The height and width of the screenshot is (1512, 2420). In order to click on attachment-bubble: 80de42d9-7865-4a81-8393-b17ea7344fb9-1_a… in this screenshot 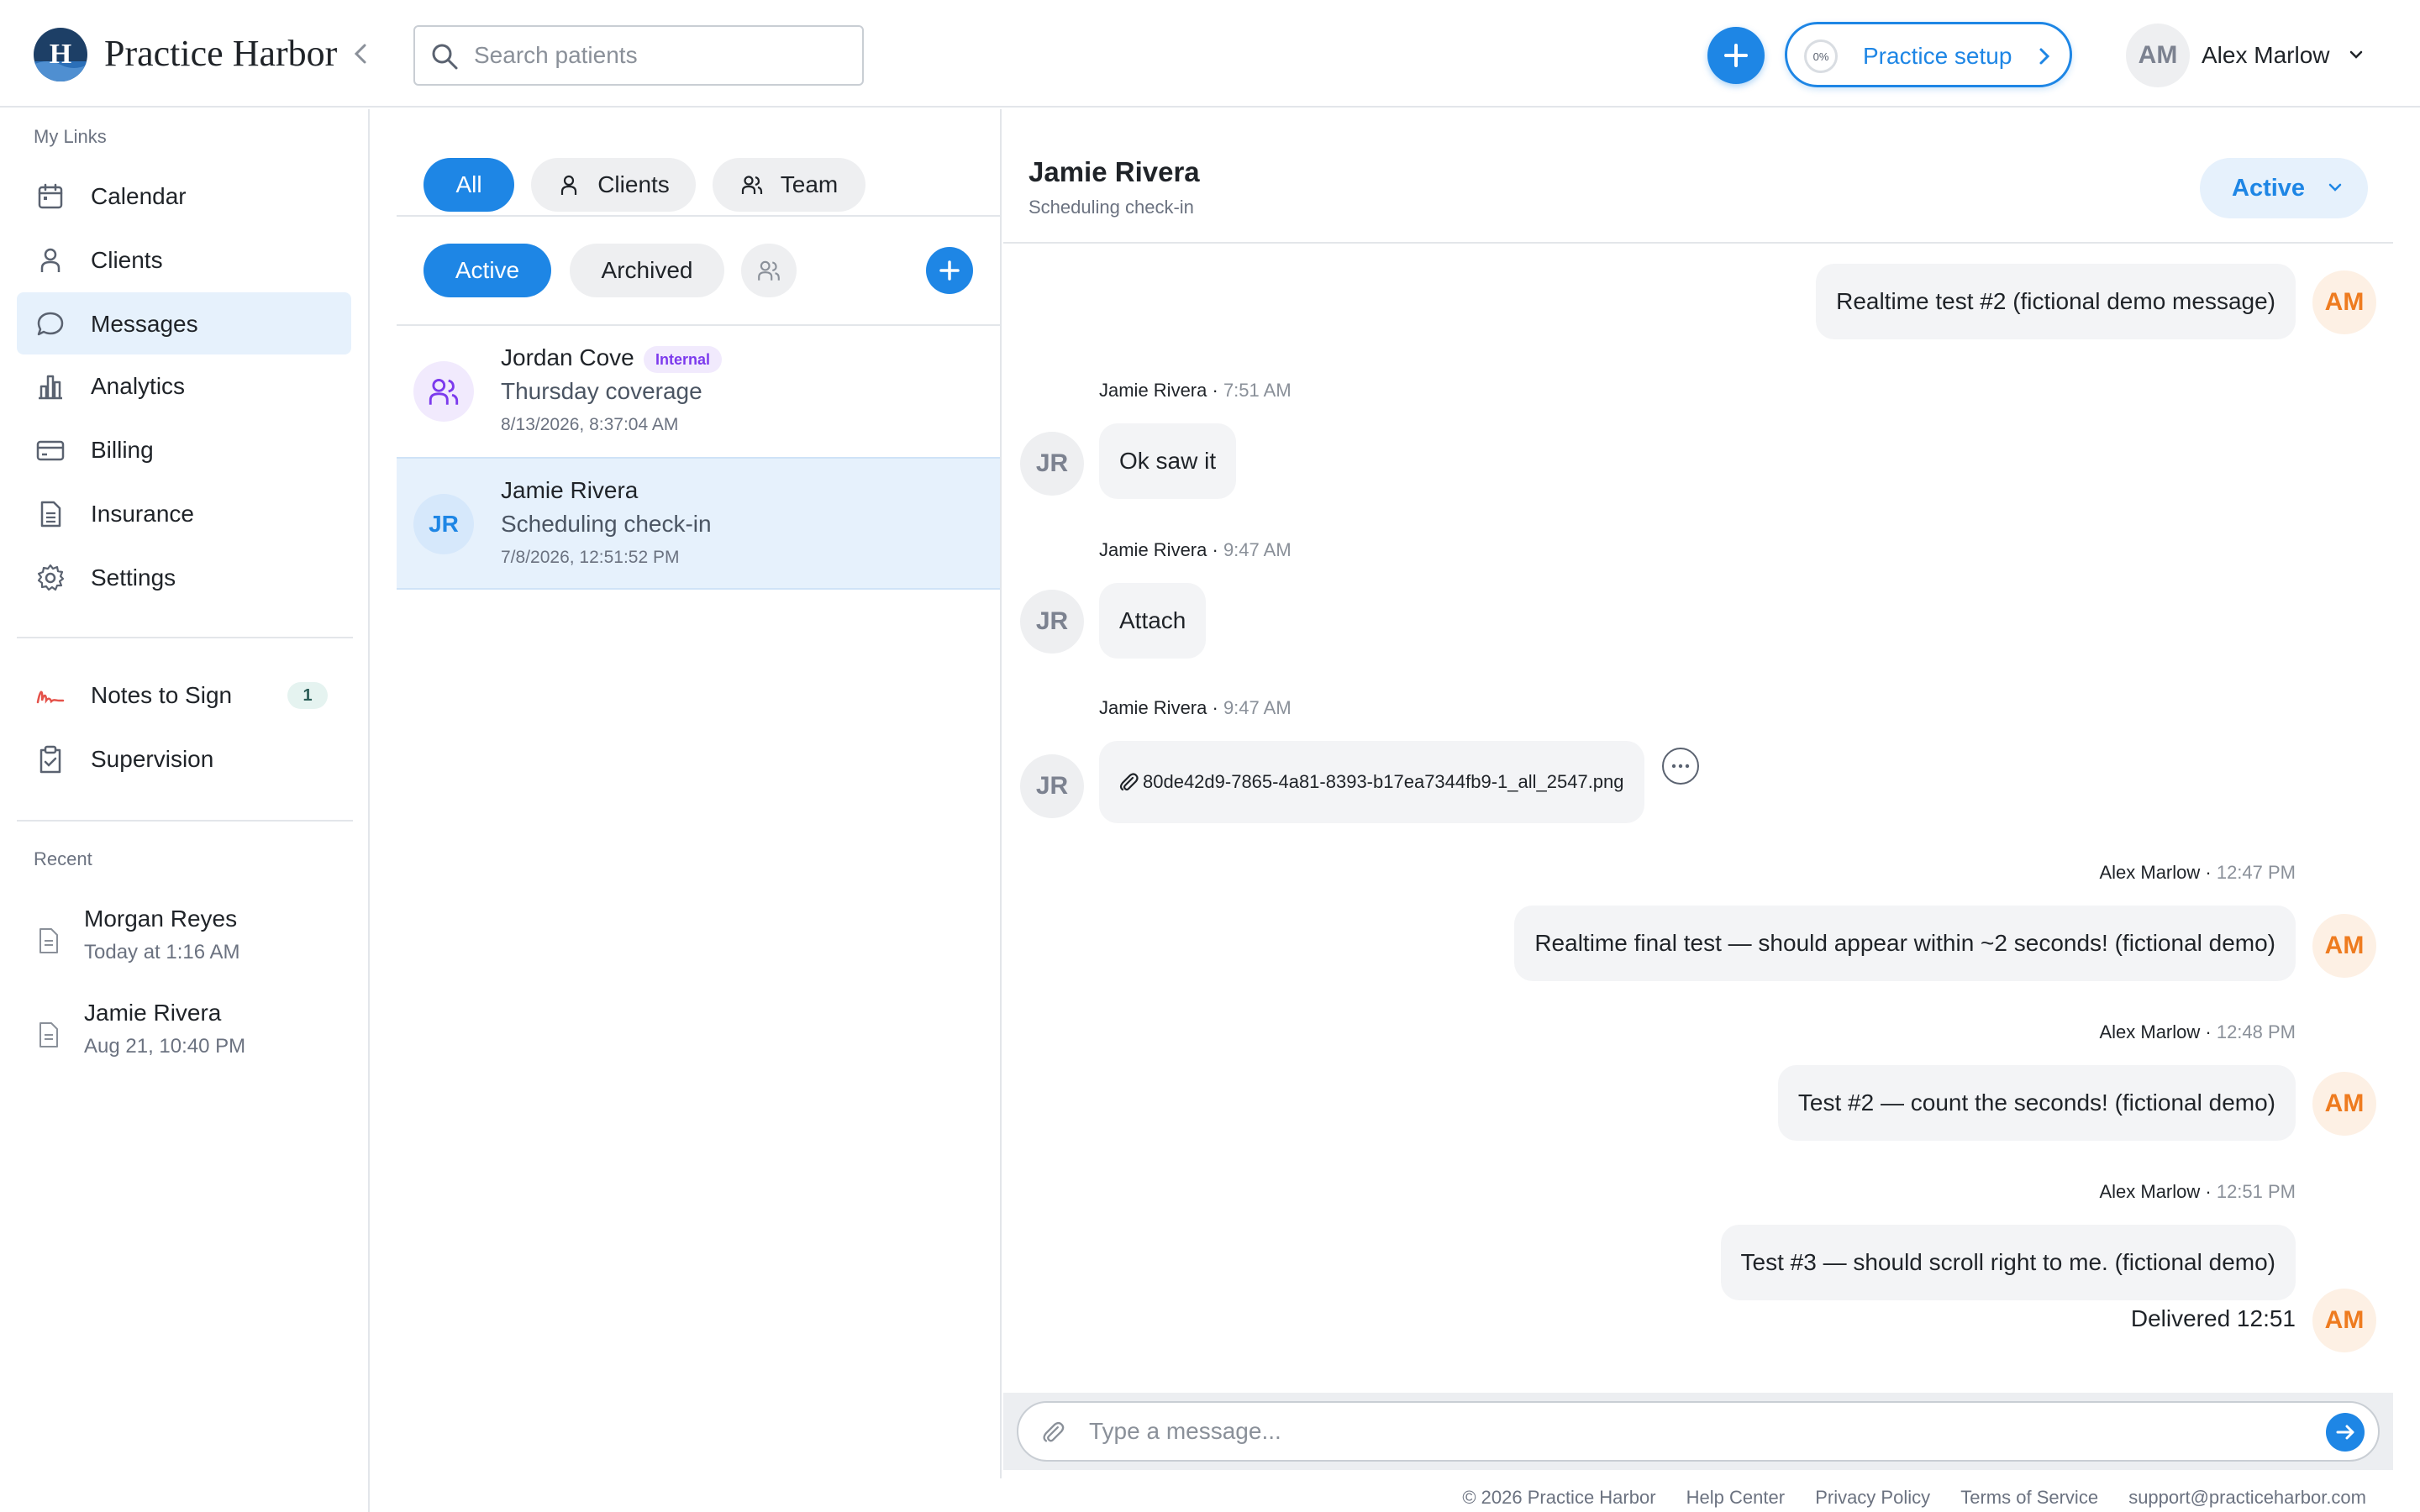, I will do `click(1372, 782)`.